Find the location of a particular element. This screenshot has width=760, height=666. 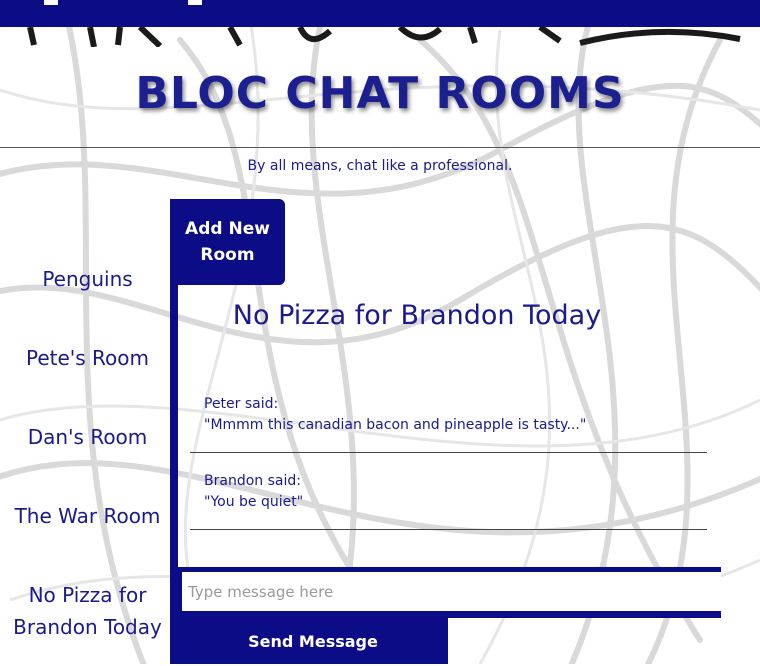

room-item-dans-room: Dan's Room is located at coordinates (87, 437).